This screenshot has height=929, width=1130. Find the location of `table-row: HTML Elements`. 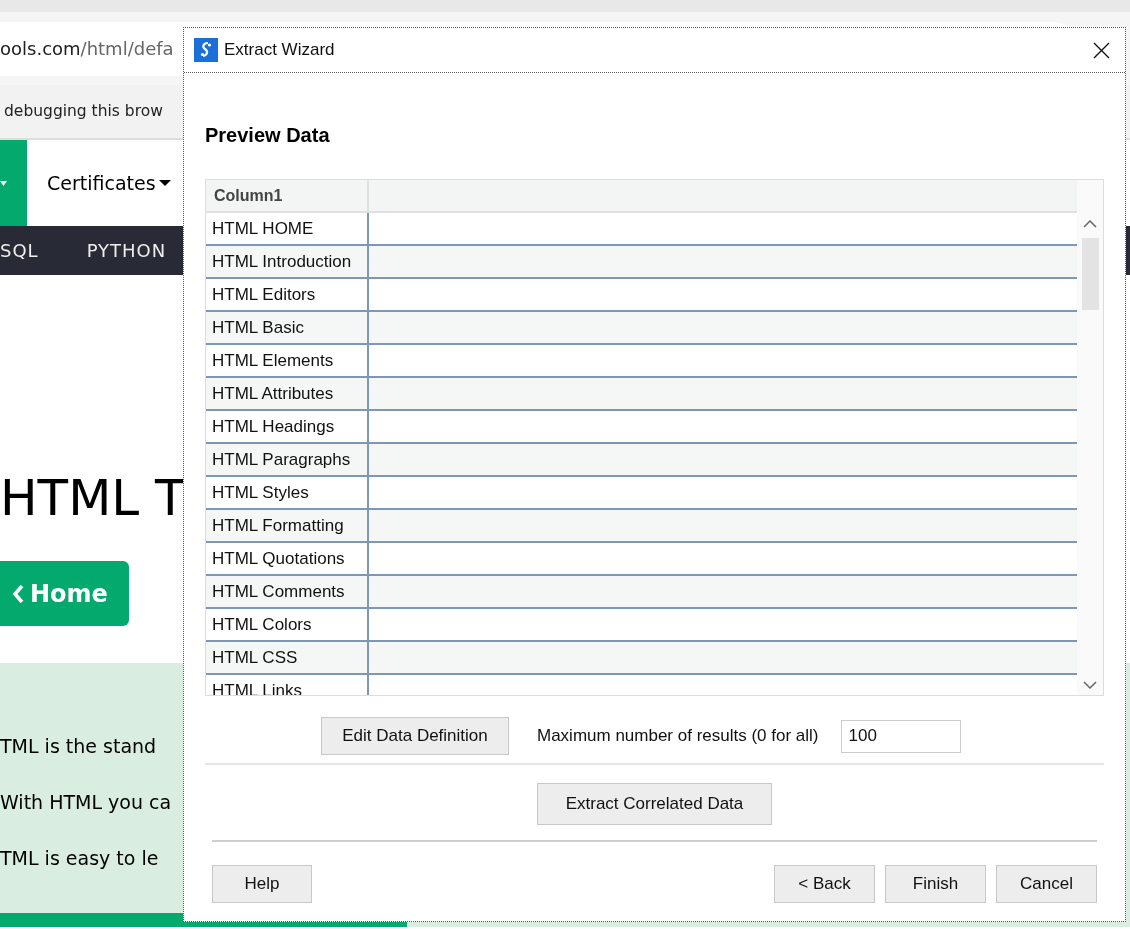

table-row: HTML Elements is located at coordinates (641, 361).